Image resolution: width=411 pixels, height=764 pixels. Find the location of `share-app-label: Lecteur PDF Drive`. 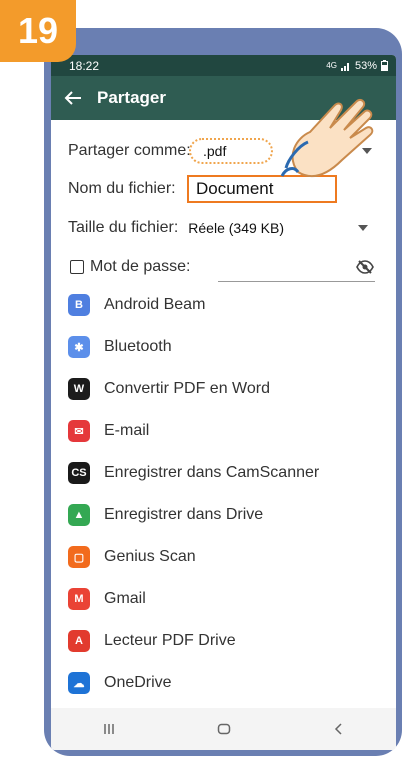

share-app-label: Lecteur PDF Drive is located at coordinates (170, 640).